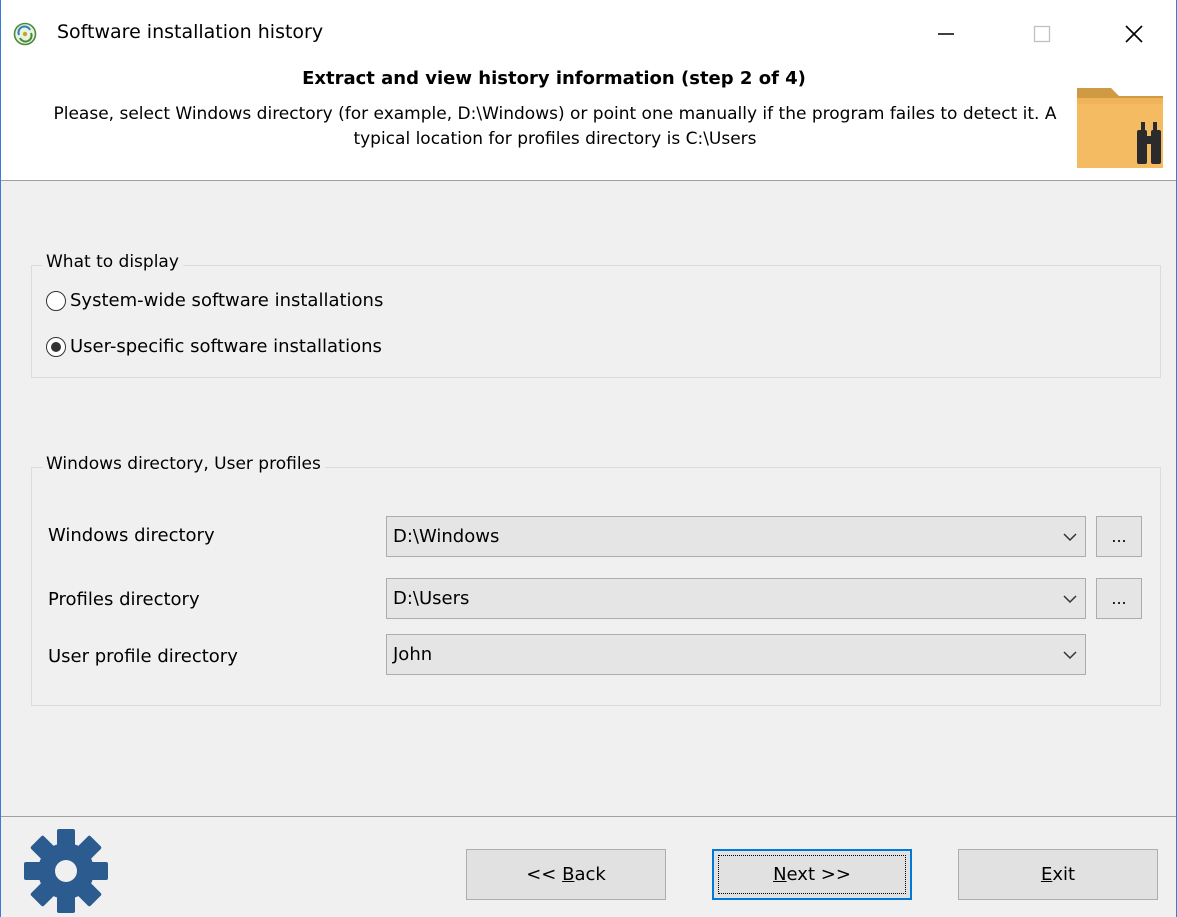 This screenshot has height=917, width=1177. I want to click on next-button: Next >>, so click(812, 874).